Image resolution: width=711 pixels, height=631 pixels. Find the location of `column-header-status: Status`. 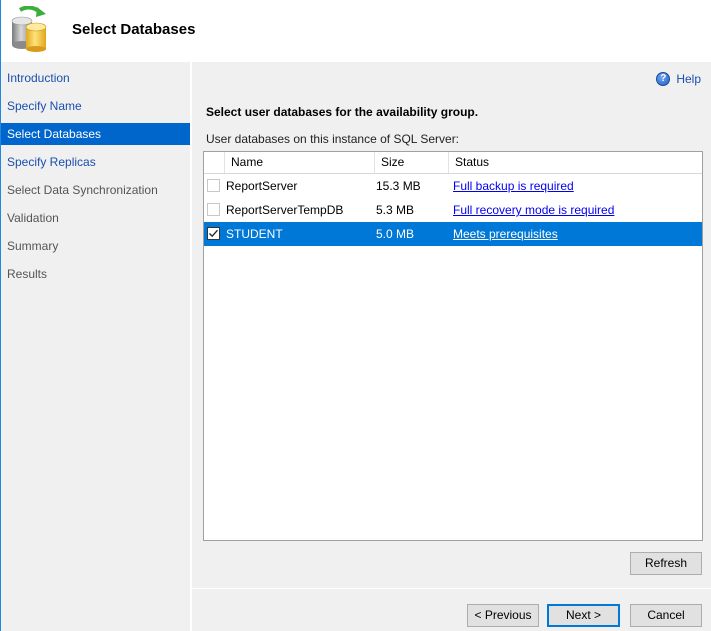

column-header-status: Status is located at coordinates (575, 162).